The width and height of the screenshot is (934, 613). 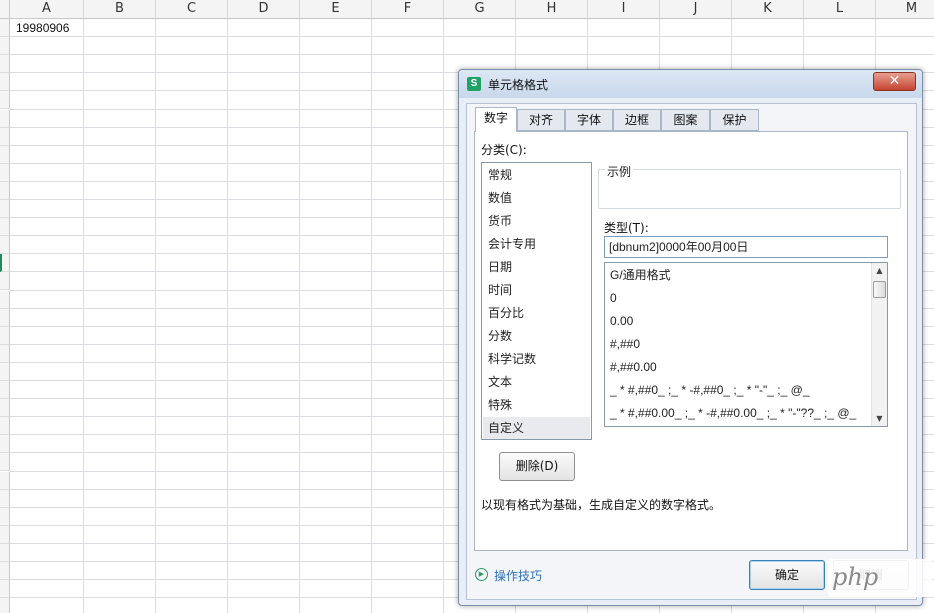 I want to click on column-header-g: G, so click(x=480, y=9).